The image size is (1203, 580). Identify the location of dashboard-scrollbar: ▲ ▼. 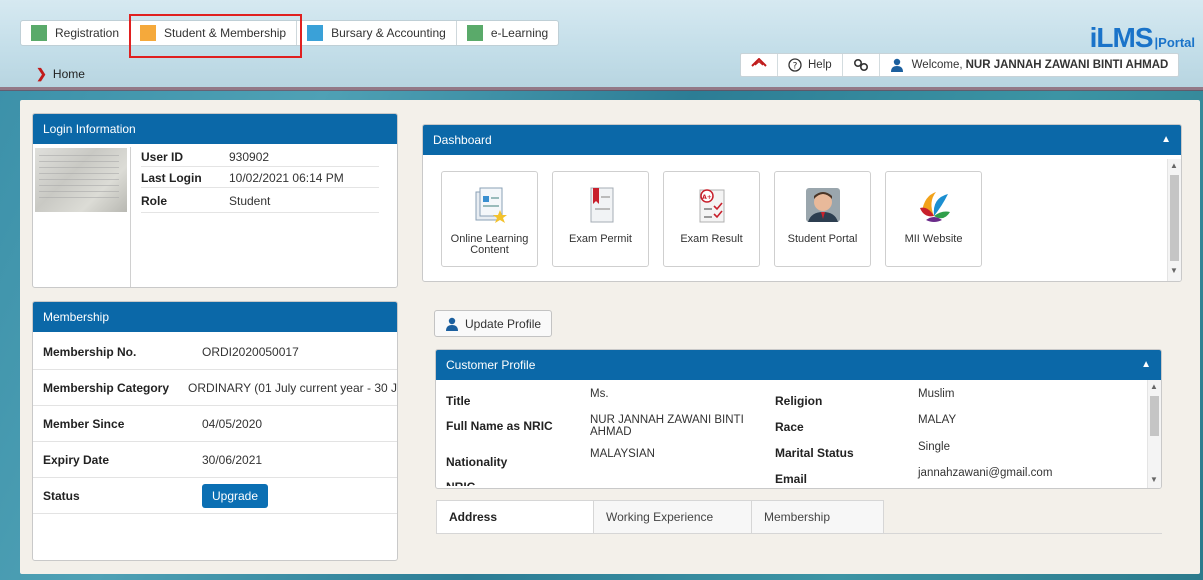
(1174, 220).